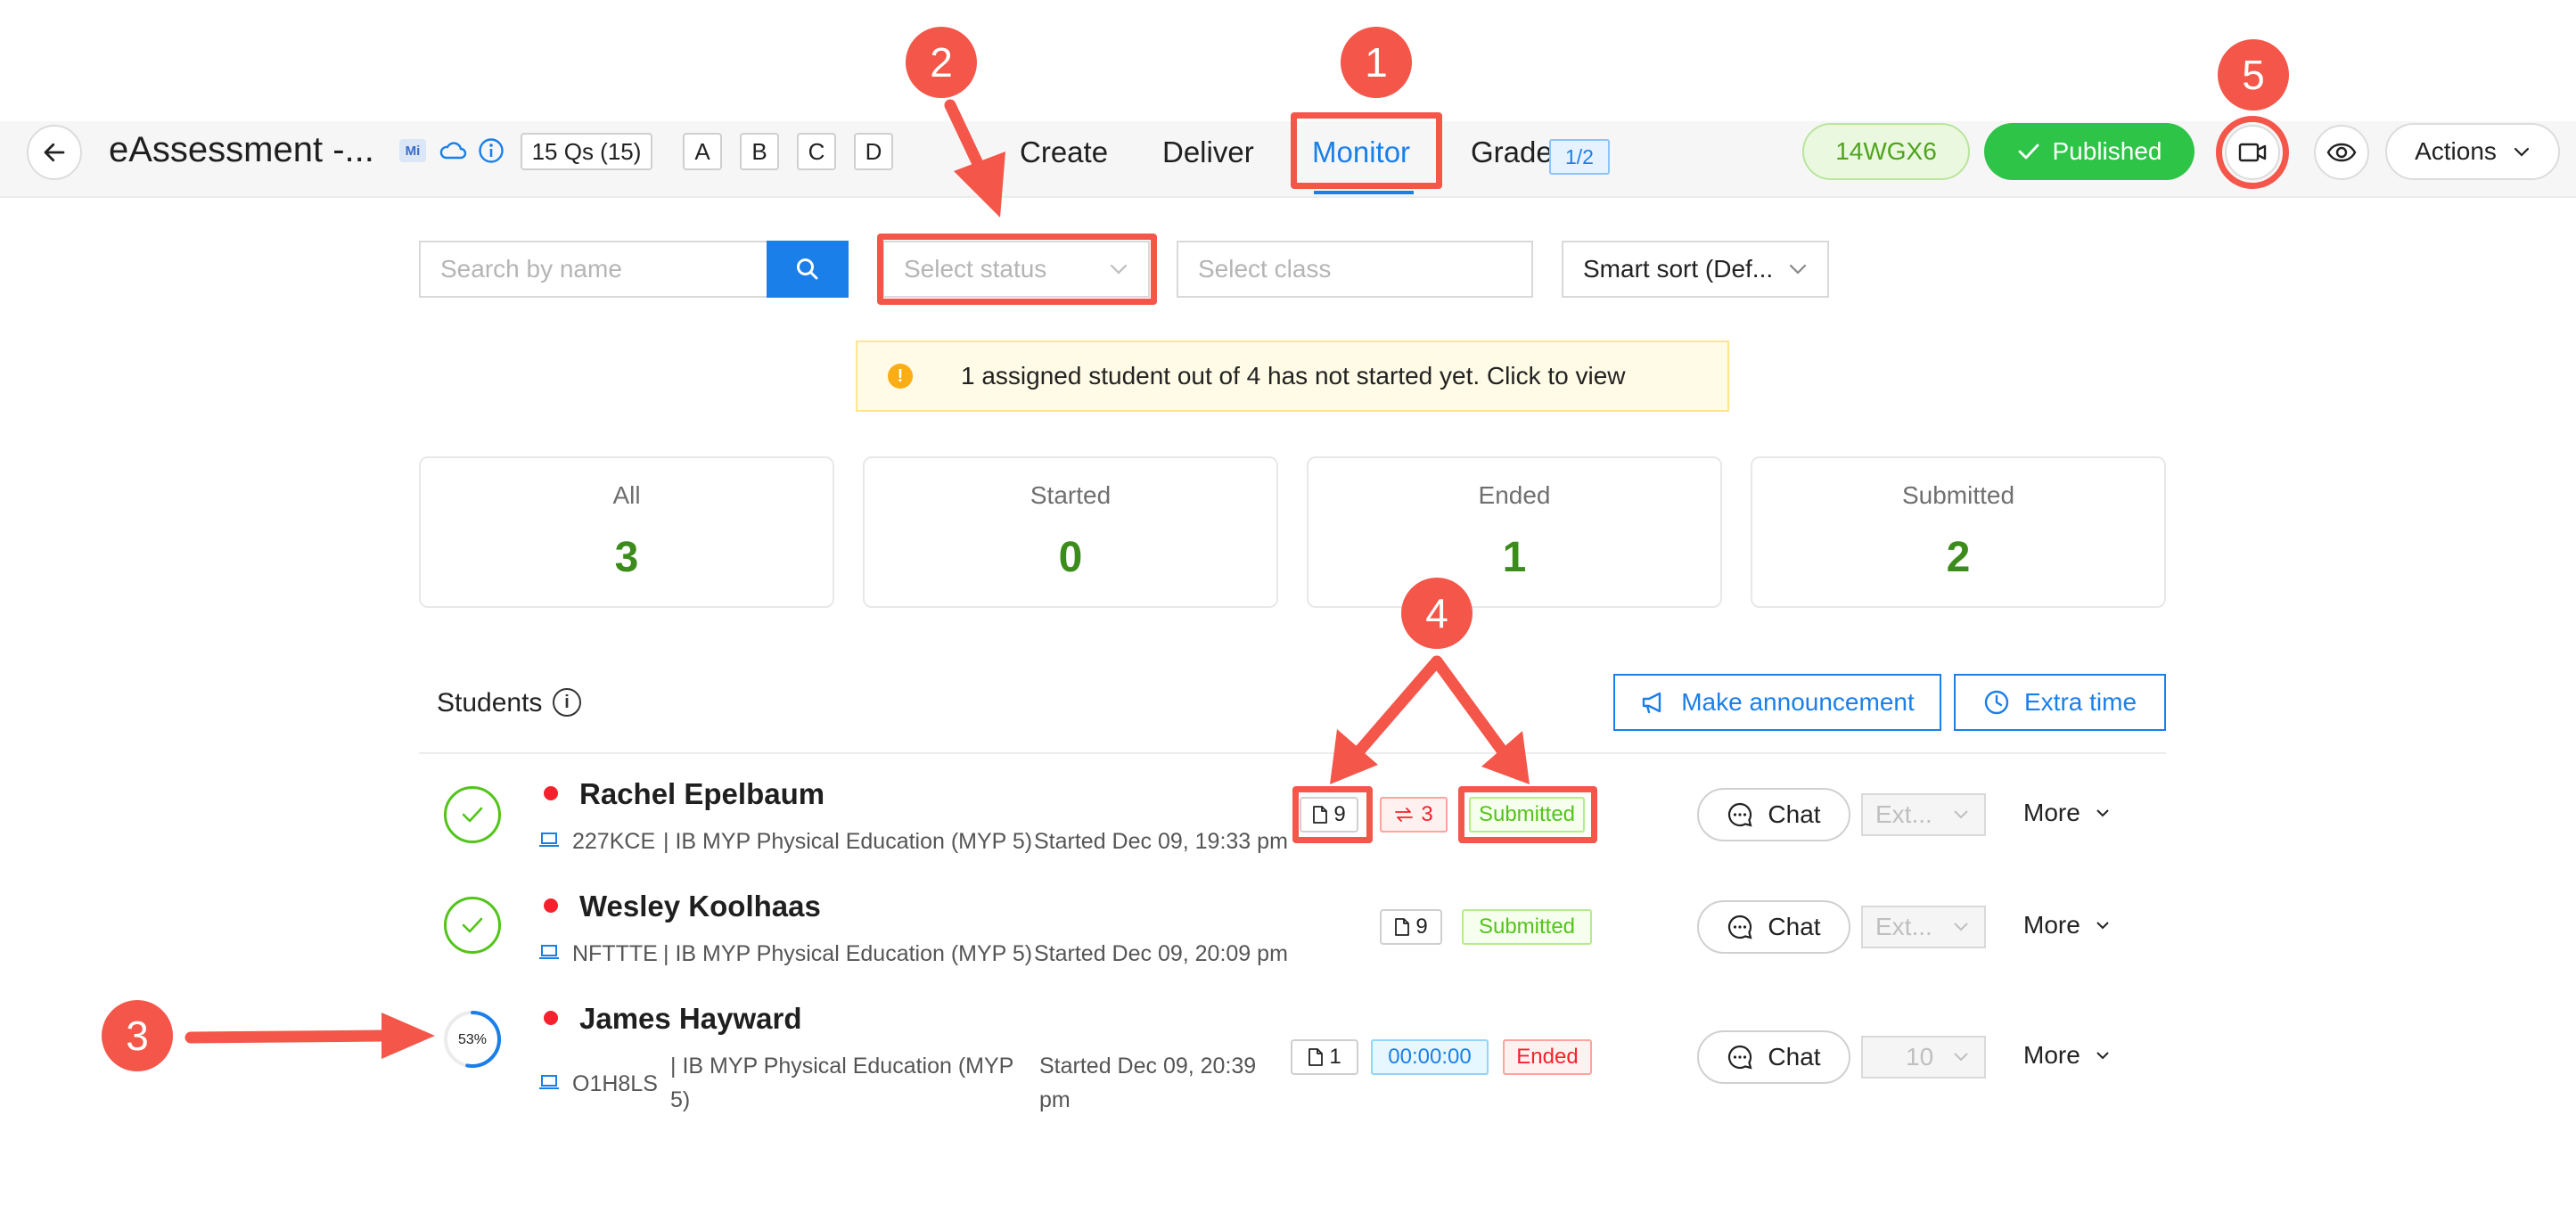 This screenshot has width=2576, height=1214. What do you see at coordinates (1017, 269) in the screenshot?
I see `annotation-box-status-select` at bounding box center [1017, 269].